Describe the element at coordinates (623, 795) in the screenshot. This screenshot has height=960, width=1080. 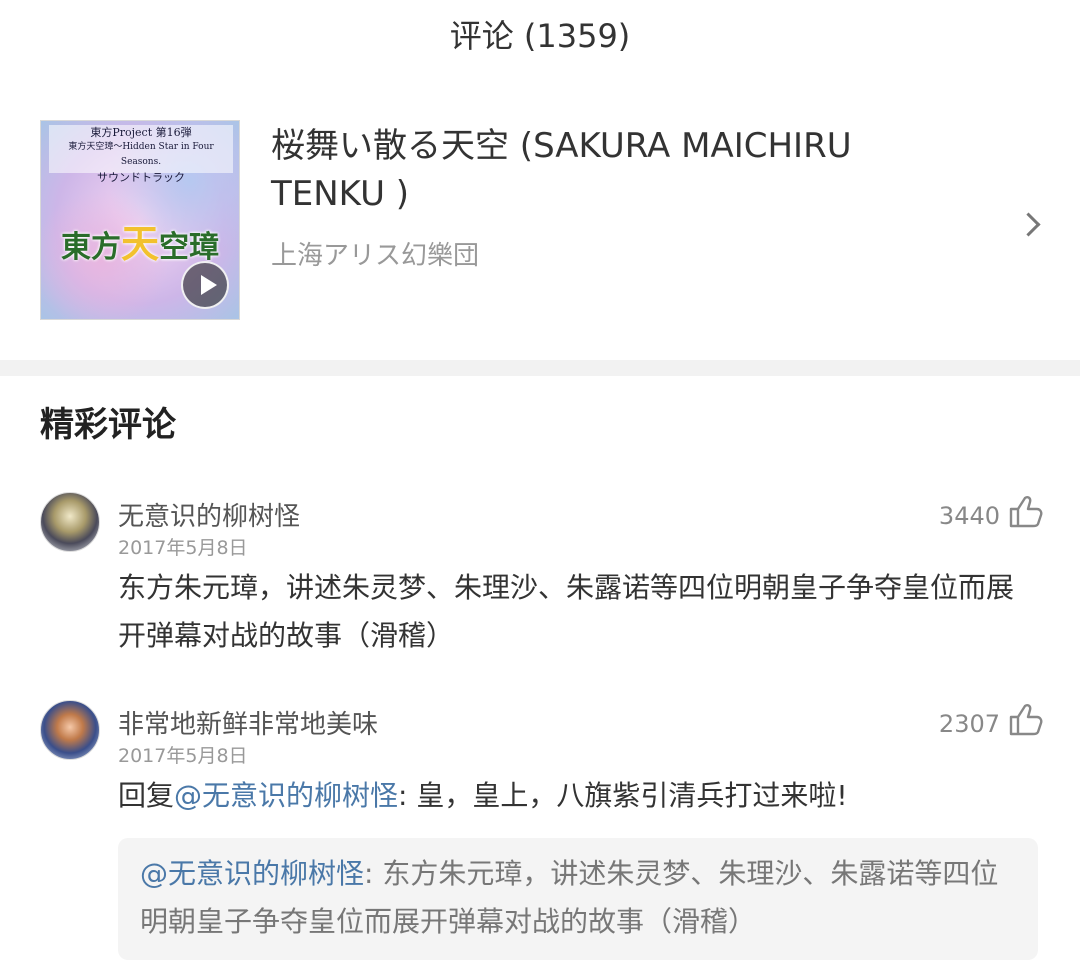
I see `reply-text: : 皇，皇上，八旗紫引清兵打过来啦!` at that location.